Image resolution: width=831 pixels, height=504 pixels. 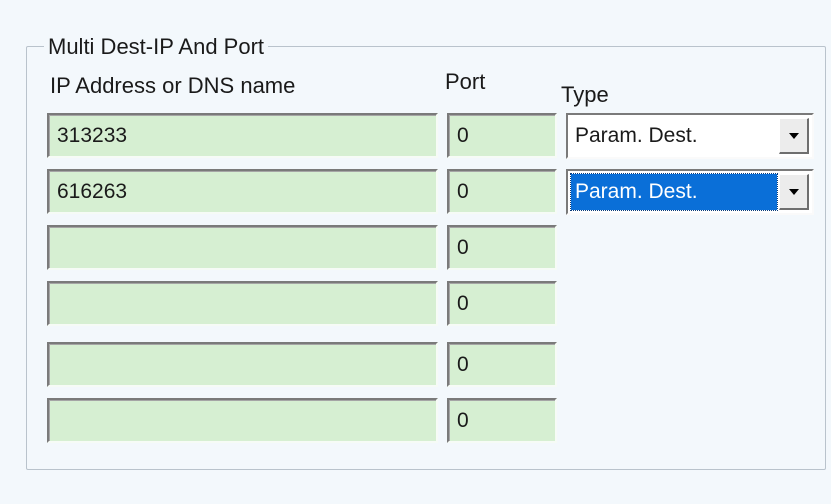 What do you see at coordinates (674, 192) in the screenshot?
I see `type-select-2-value: Param. Dest.` at bounding box center [674, 192].